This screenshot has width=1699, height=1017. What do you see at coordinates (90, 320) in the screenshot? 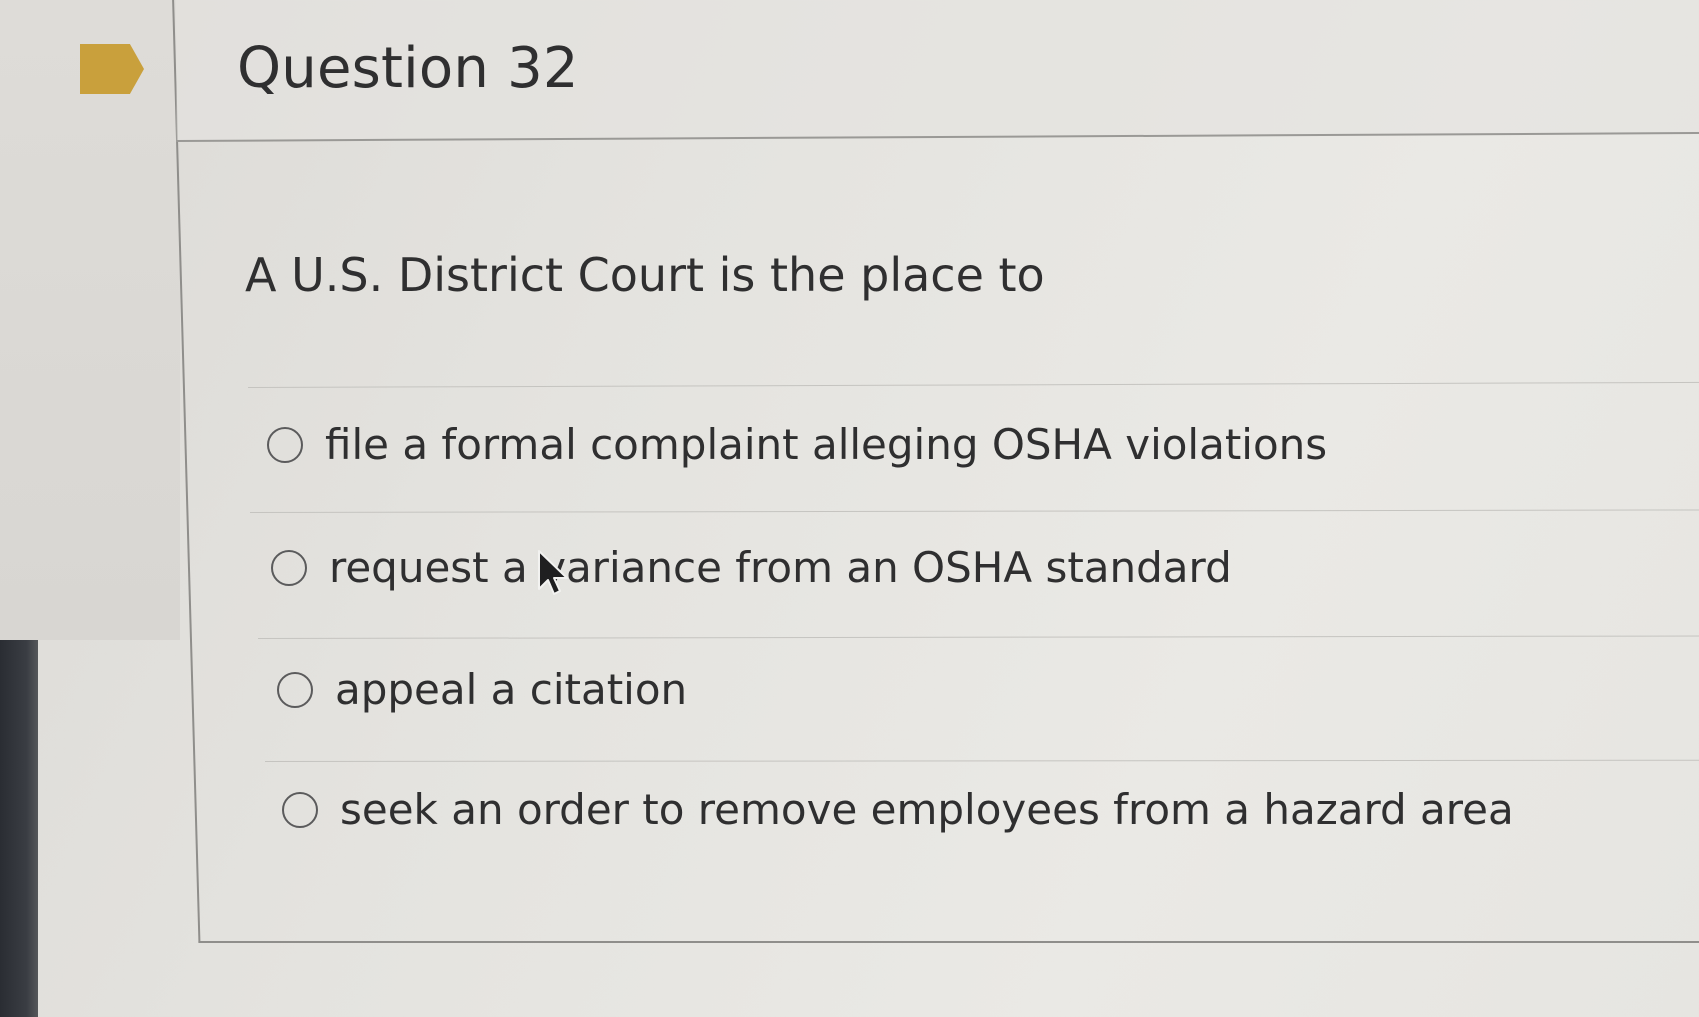
I see `left-gutter` at bounding box center [90, 320].